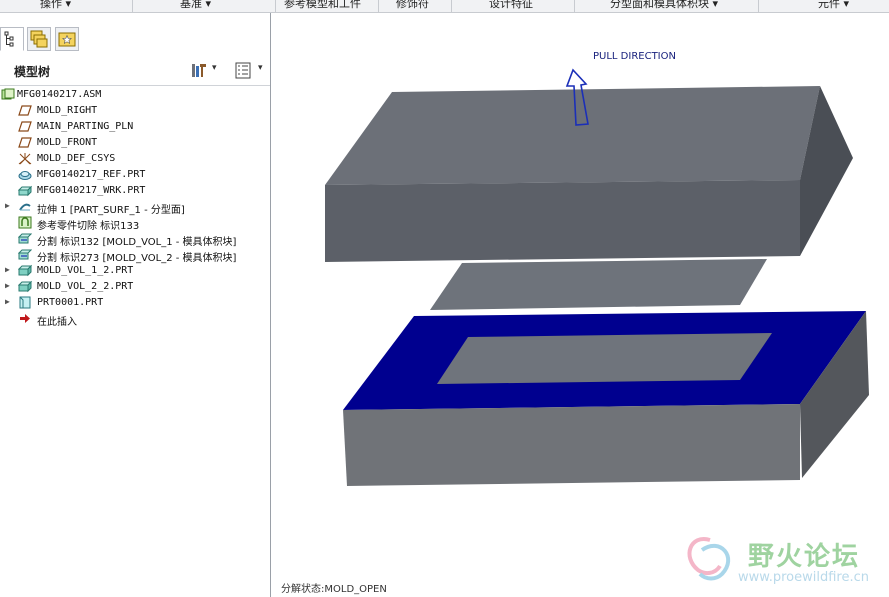 This screenshot has width=889, height=597. I want to click on cavity-opening, so click(604, 358).